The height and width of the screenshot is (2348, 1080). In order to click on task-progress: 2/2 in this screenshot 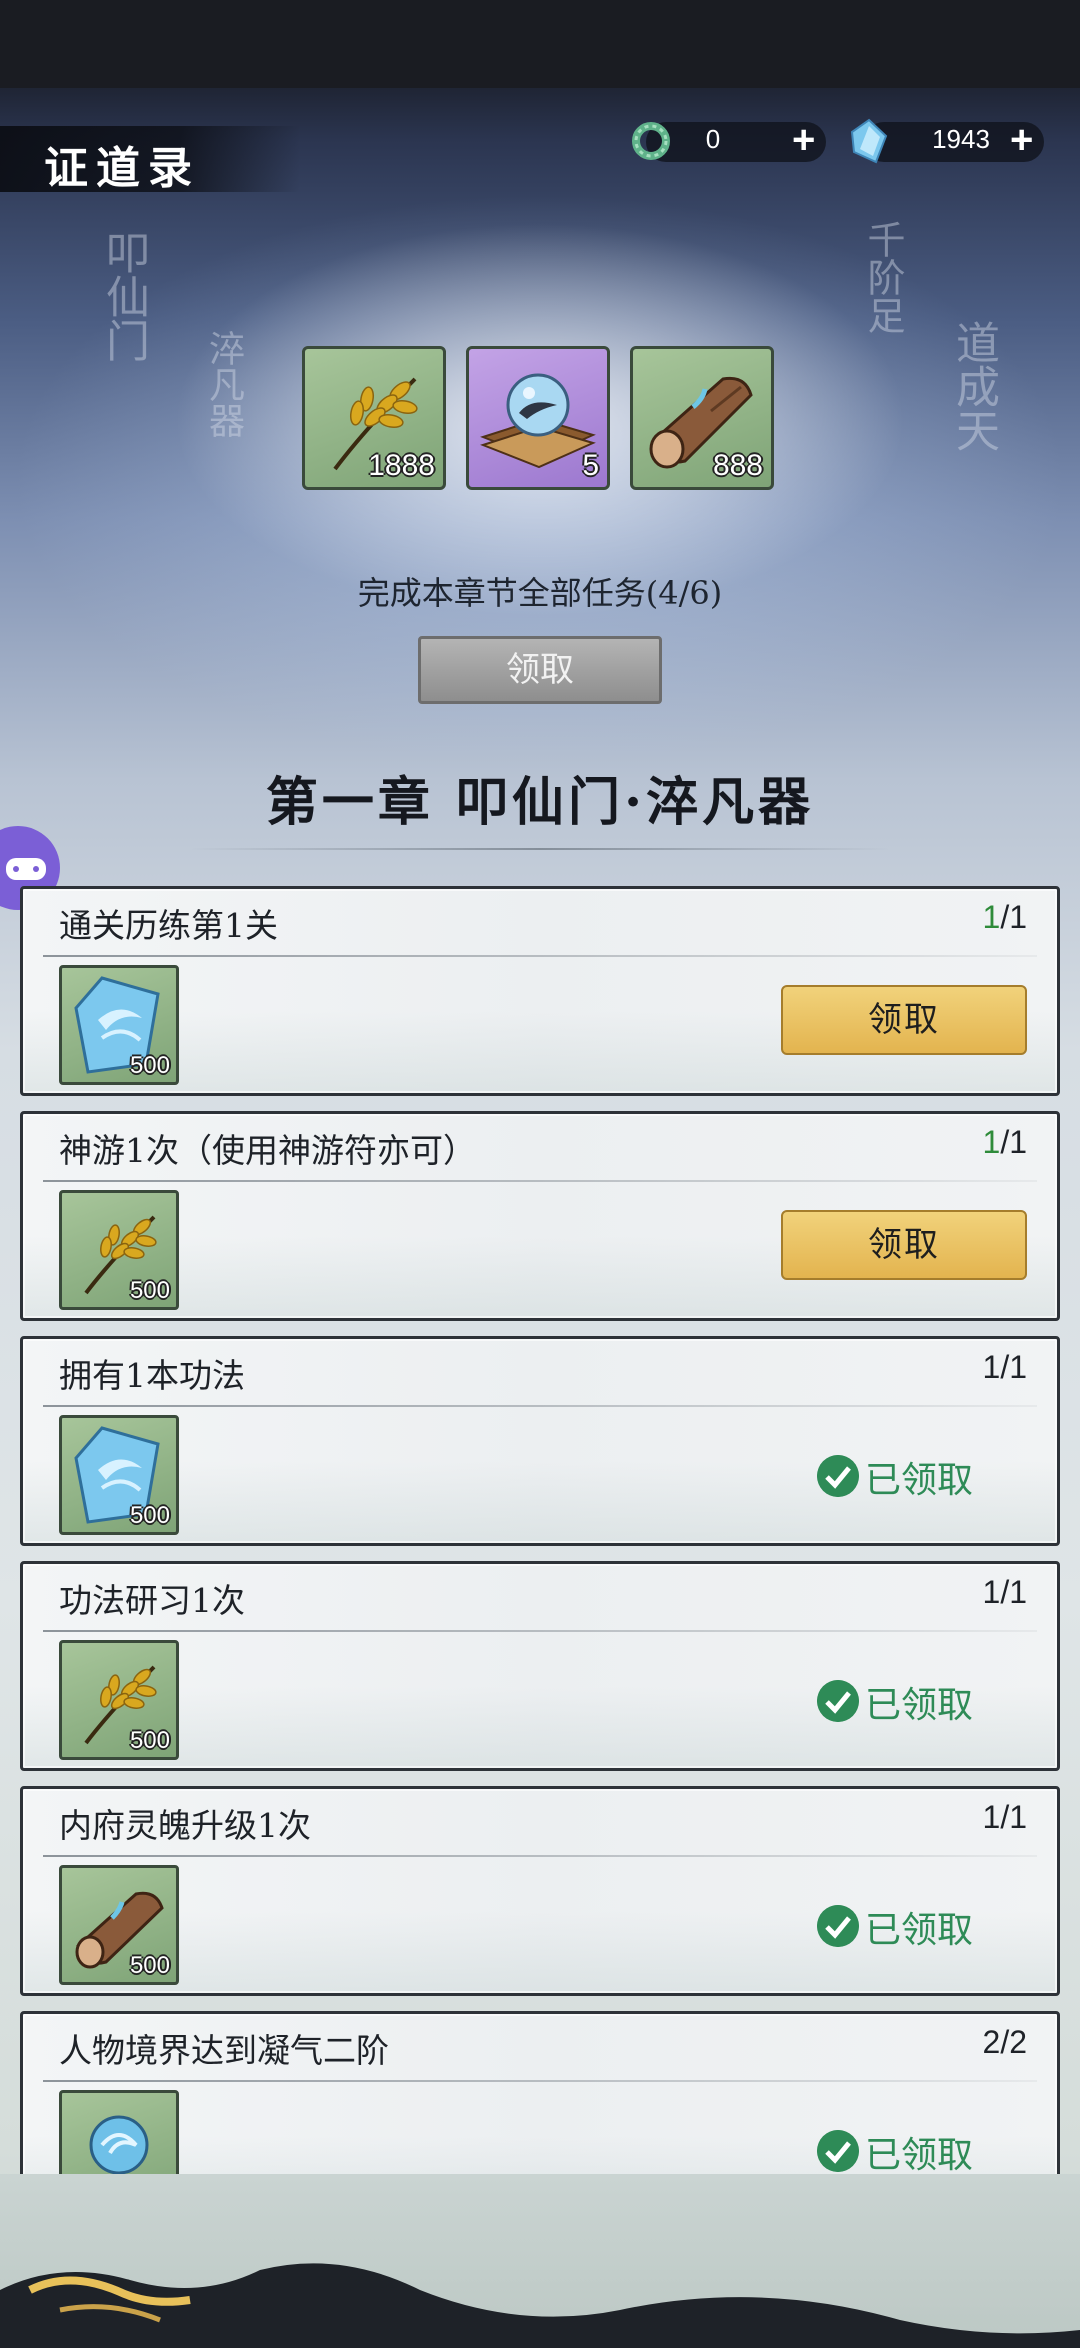, I will do `click(1004, 2042)`.